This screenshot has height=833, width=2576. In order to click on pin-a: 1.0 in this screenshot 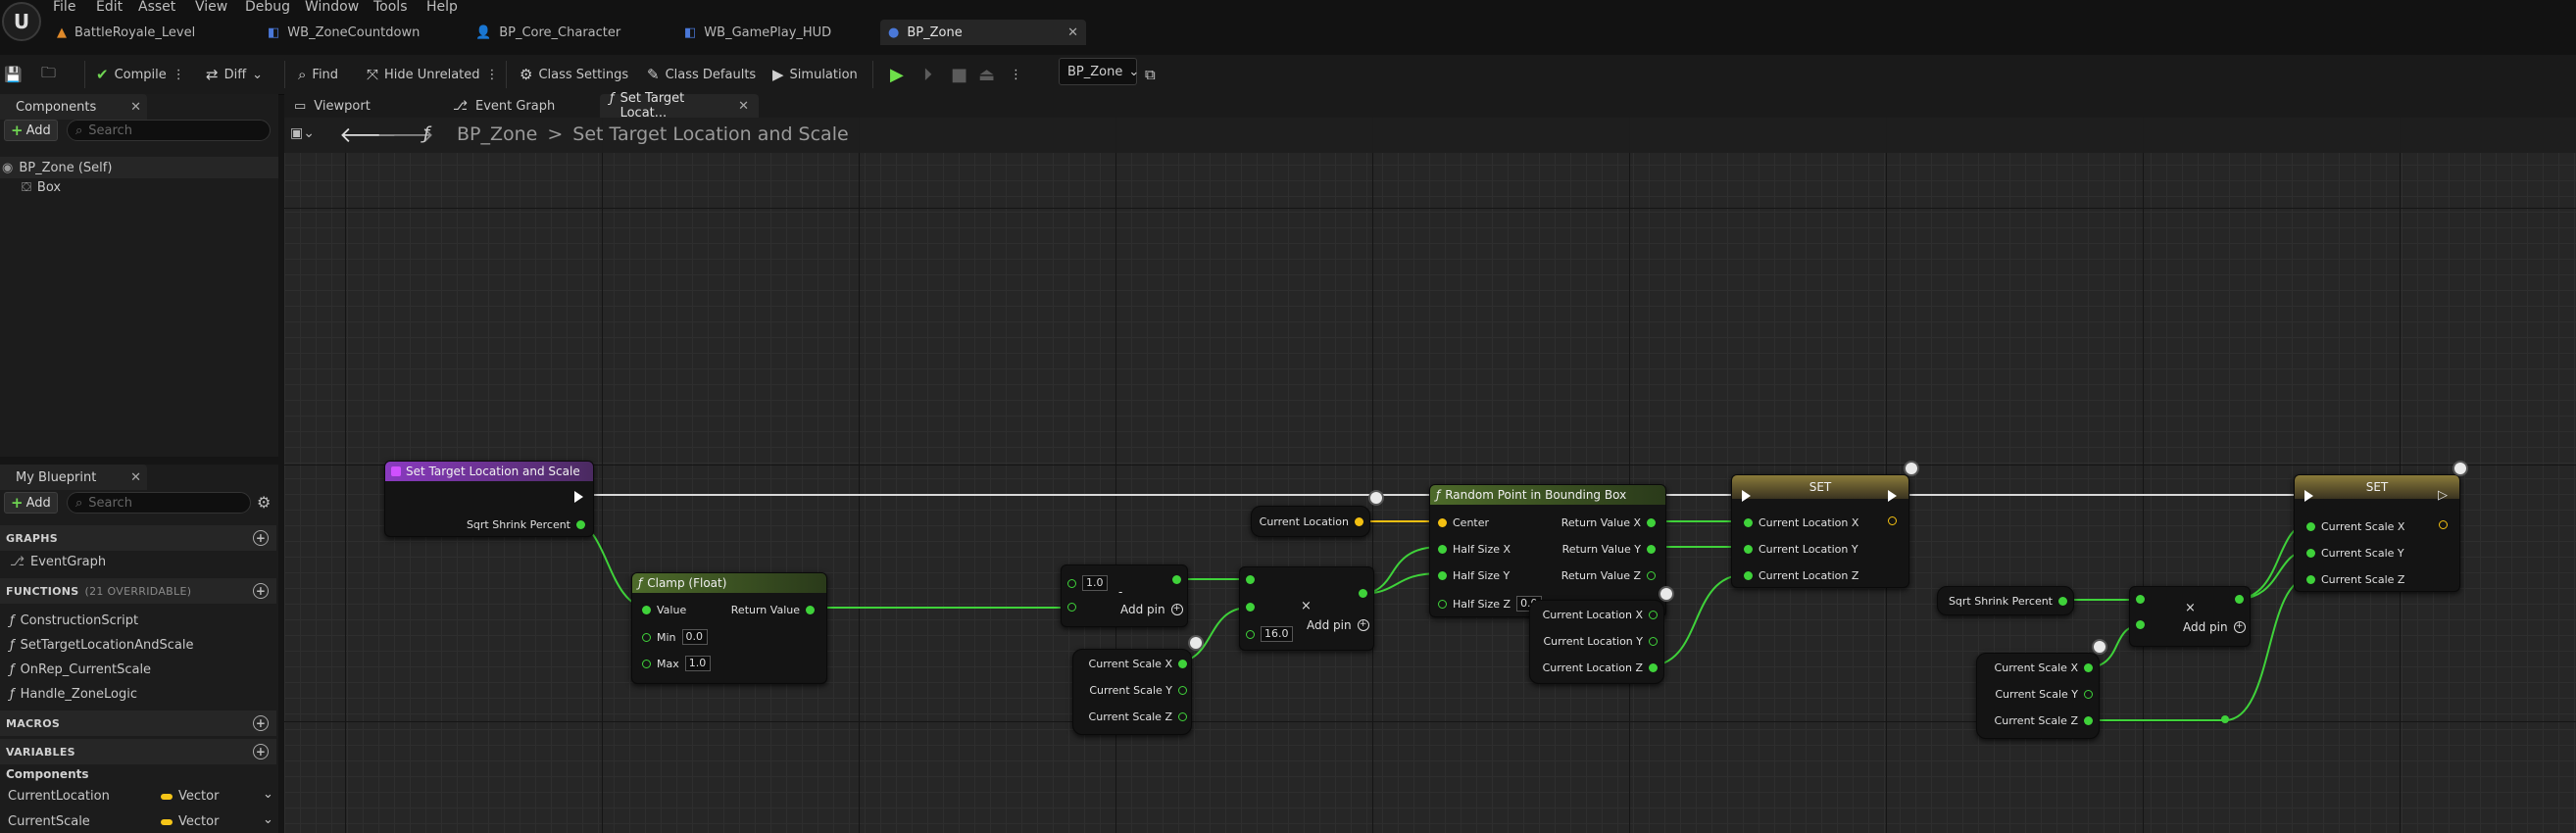, I will do `click(1087, 583)`.